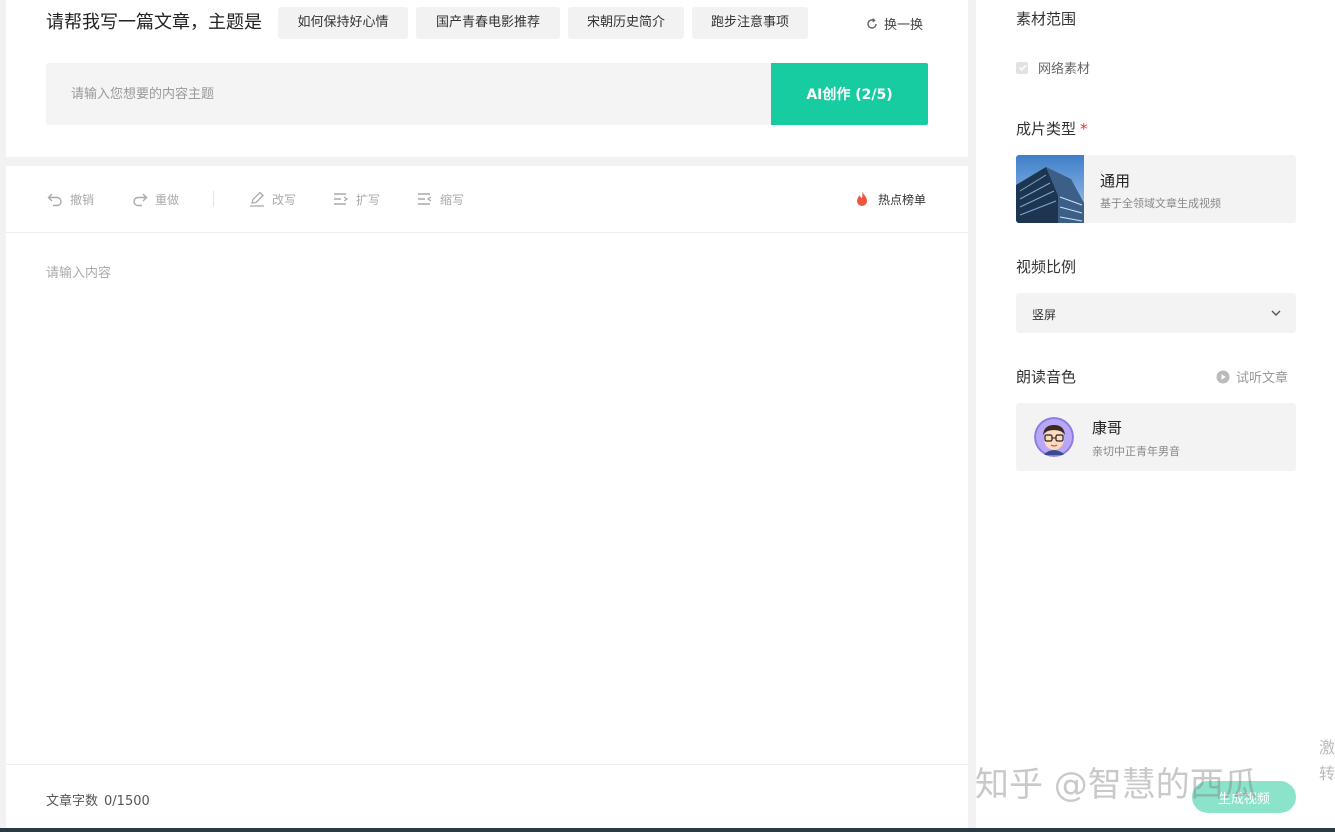  Describe the element at coordinates (1046, 267) in the screenshot. I see `ratio-title: 视频比例` at that location.